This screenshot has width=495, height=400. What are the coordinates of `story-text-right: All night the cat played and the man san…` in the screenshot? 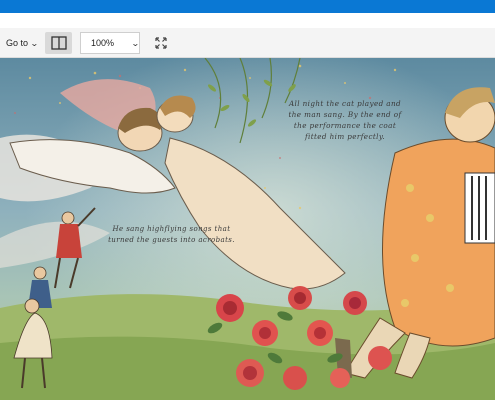 It's located at (345, 120).